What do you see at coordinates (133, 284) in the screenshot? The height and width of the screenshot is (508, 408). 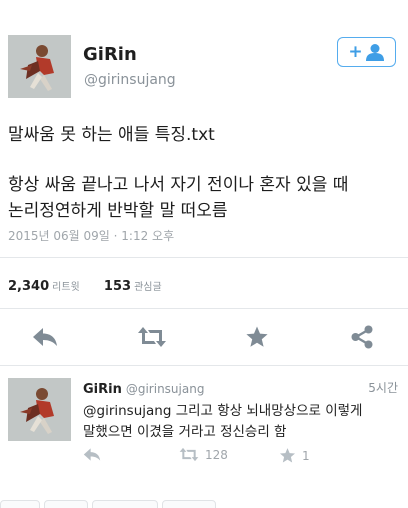 I see `favorite-count-link: 153 관심글` at bounding box center [133, 284].